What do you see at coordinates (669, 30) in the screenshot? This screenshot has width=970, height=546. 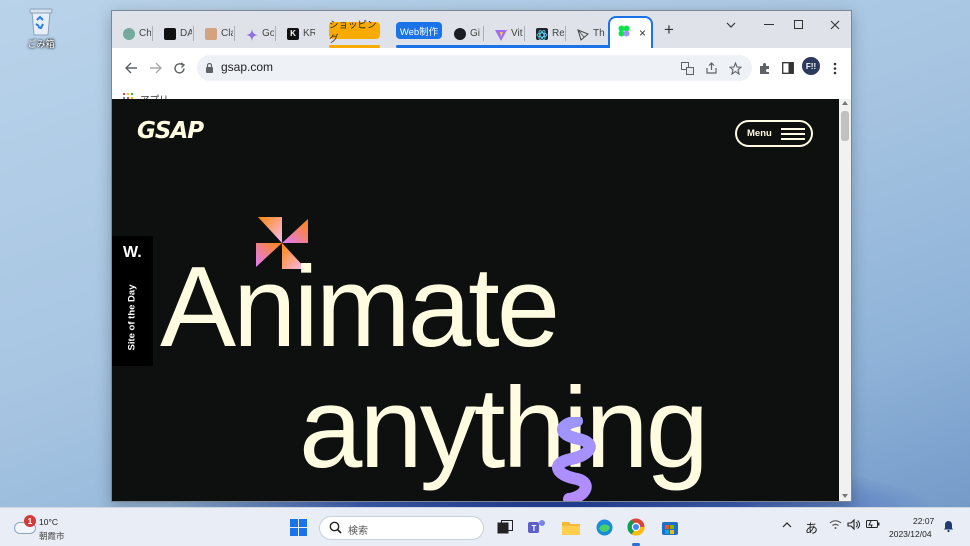 I see `new-tab-button: +` at bounding box center [669, 30].